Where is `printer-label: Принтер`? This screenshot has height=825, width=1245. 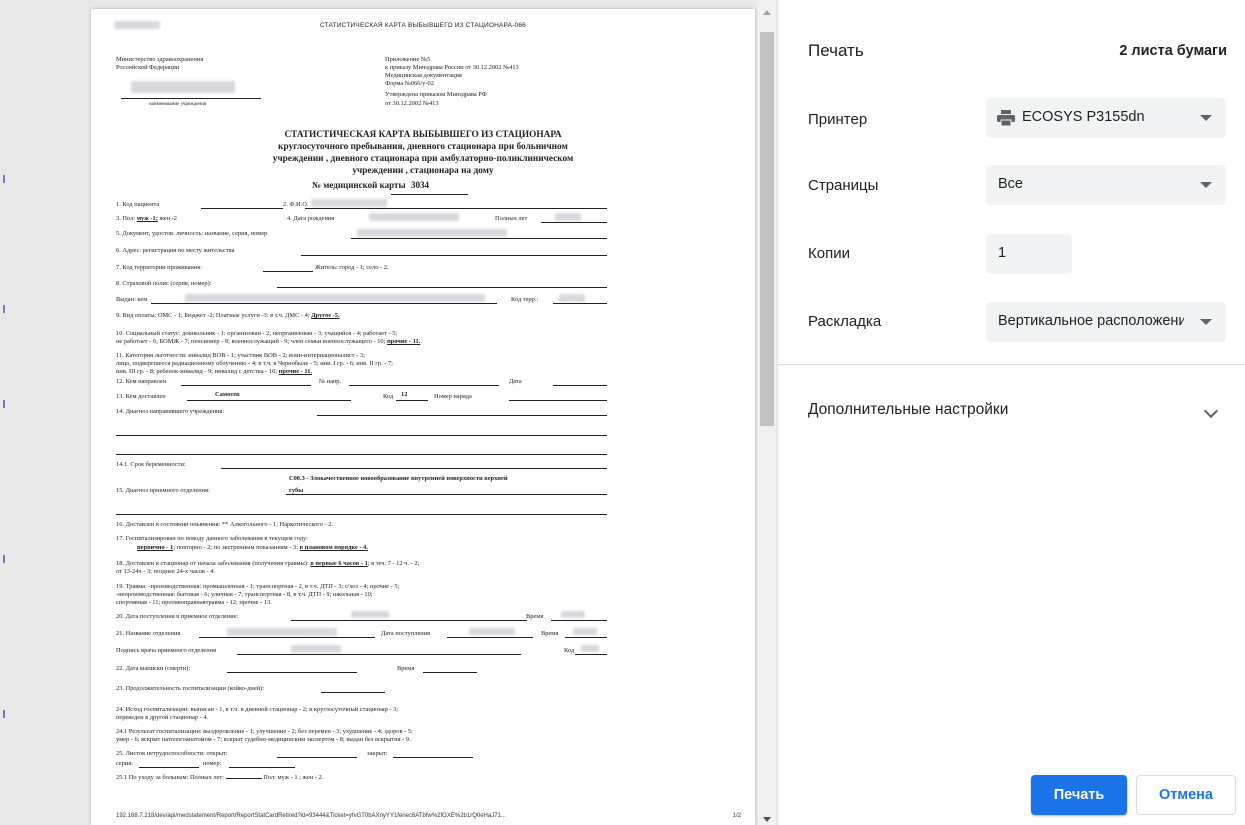
printer-label: Принтер is located at coordinates (838, 119).